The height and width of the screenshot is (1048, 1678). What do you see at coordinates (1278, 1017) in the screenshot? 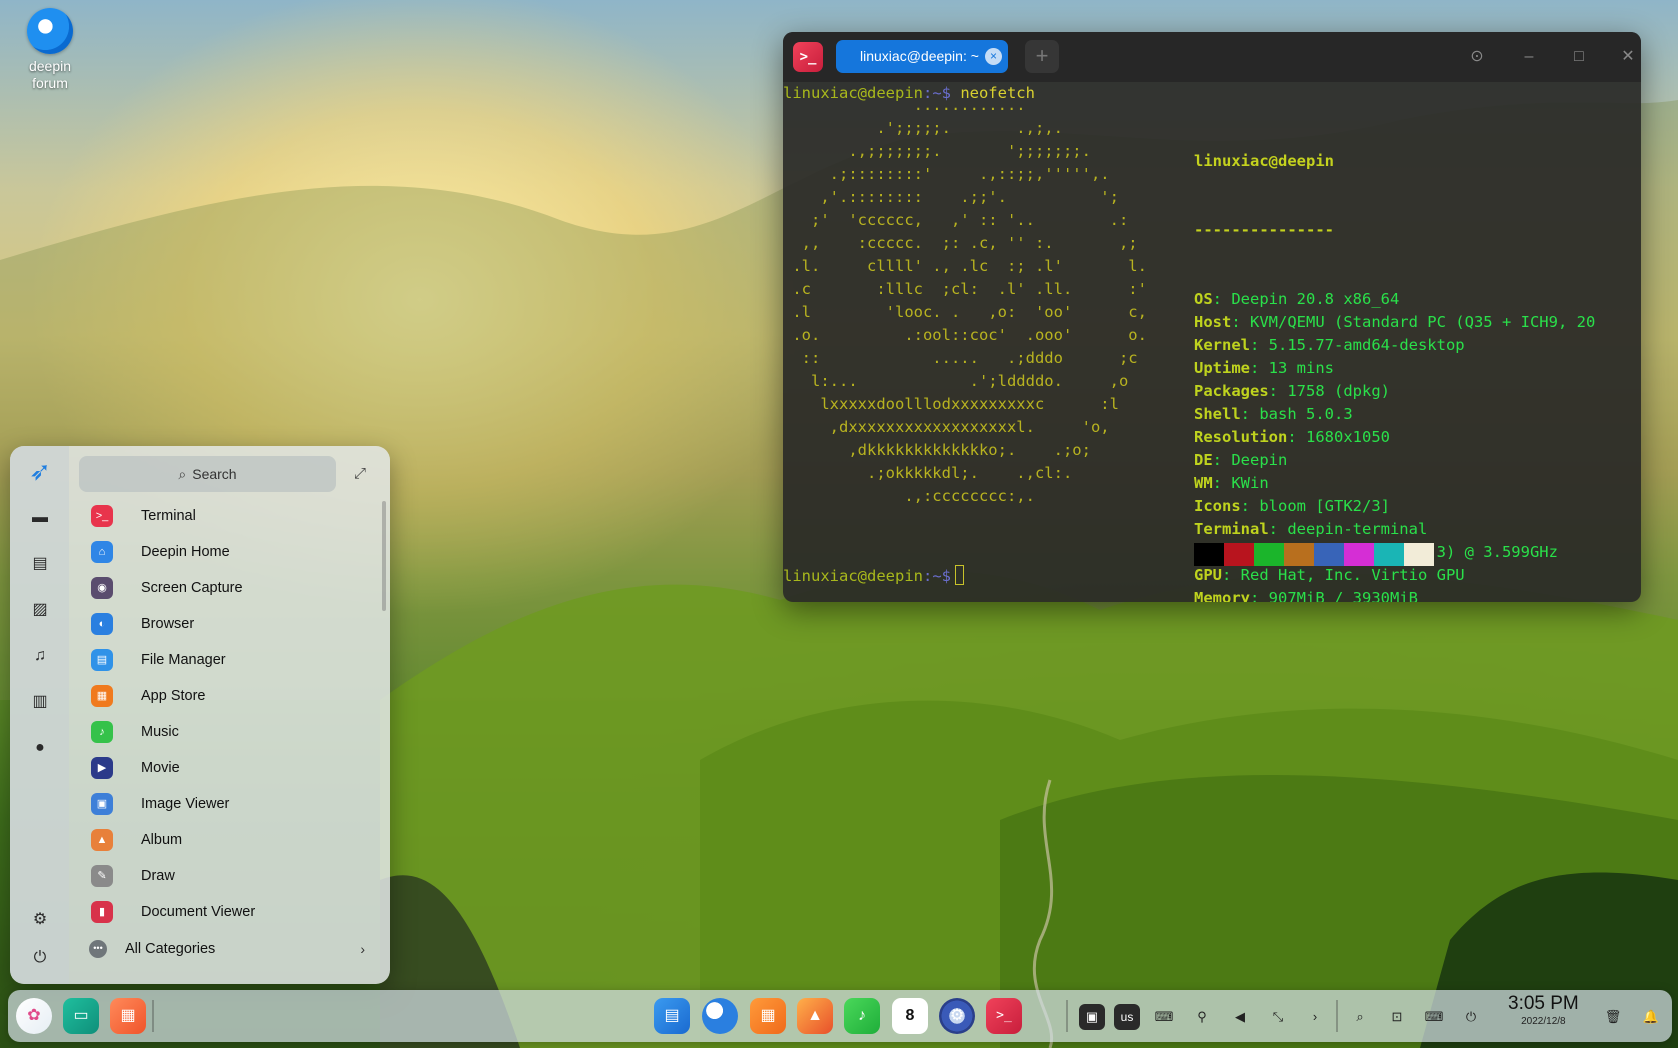
I see `network-icon: ⤡` at bounding box center [1278, 1017].